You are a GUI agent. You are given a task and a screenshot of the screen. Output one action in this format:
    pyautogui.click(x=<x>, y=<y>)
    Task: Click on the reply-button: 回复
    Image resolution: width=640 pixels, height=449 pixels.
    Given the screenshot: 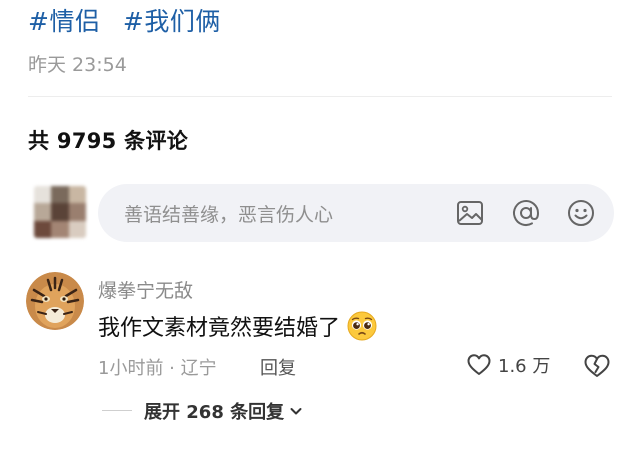 What is the action you would take?
    pyautogui.click(x=278, y=367)
    